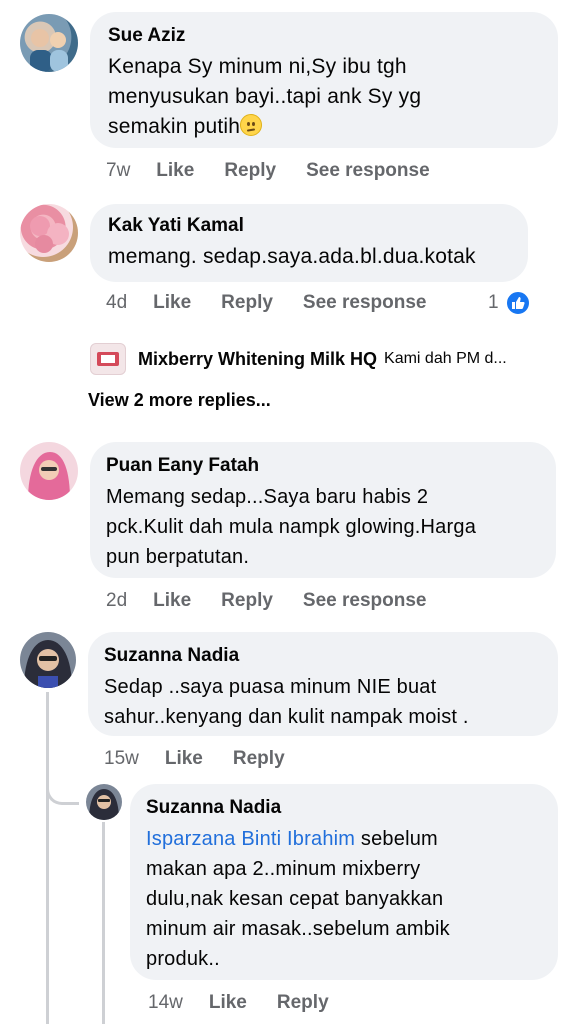  What do you see at coordinates (251, 125) in the screenshot?
I see `confused-emoji-icon` at bounding box center [251, 125].